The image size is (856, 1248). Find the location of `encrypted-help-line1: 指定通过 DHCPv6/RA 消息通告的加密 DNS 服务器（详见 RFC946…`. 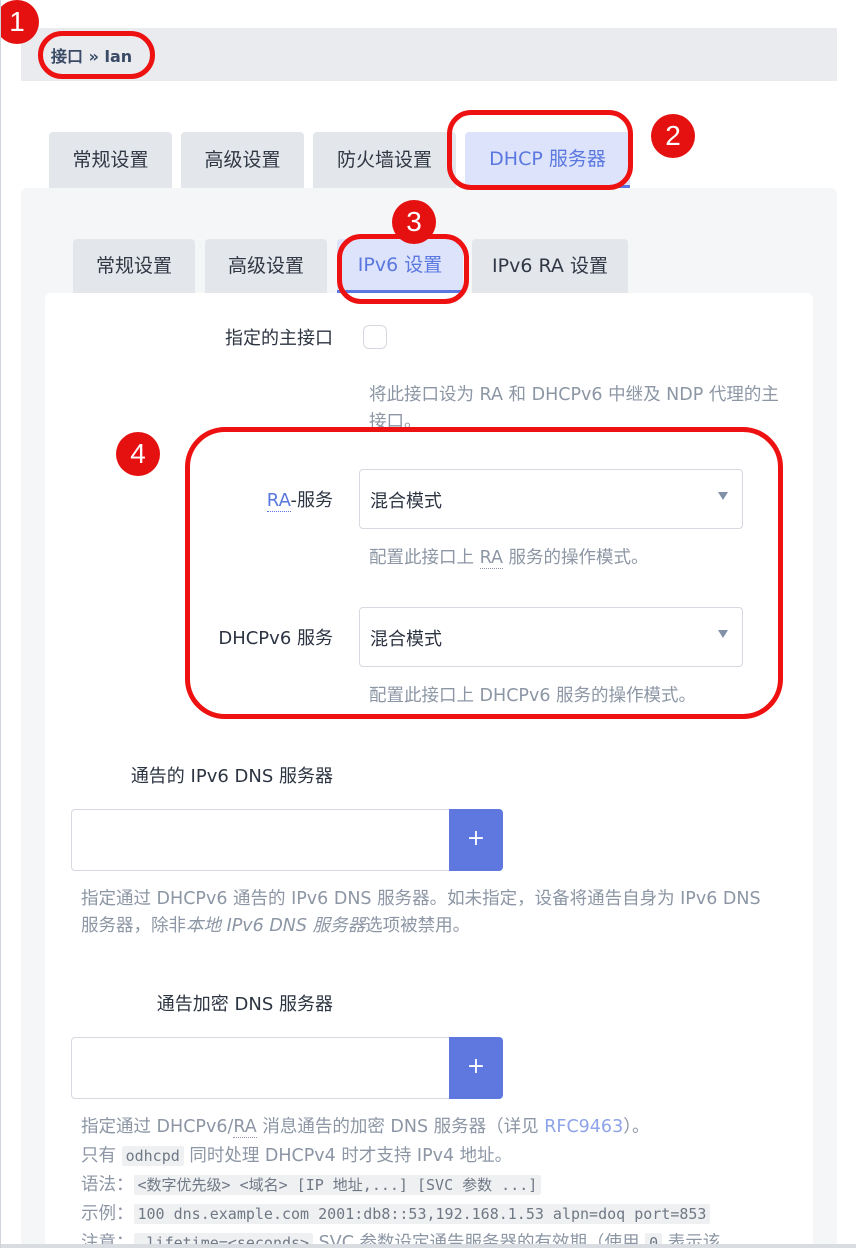

encrypted-help-line1: 指定通过 DHCPv6/RA 消息通告的加密 DNS 服务器（详见 RFC946… is located at coordinates (431, 1127).